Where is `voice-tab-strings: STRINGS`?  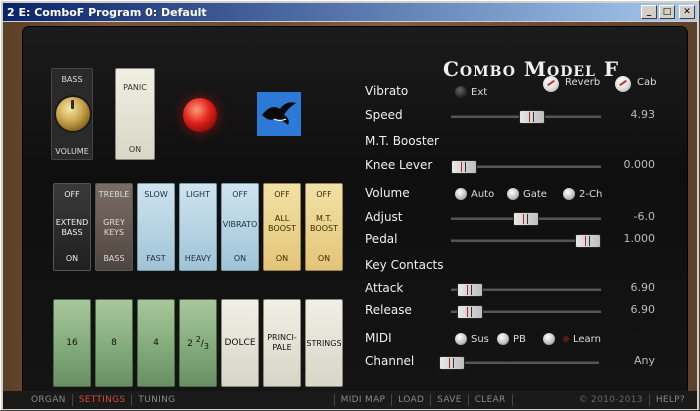 voice-tab-strings: STRINGS is located at coordinates (324, 343).